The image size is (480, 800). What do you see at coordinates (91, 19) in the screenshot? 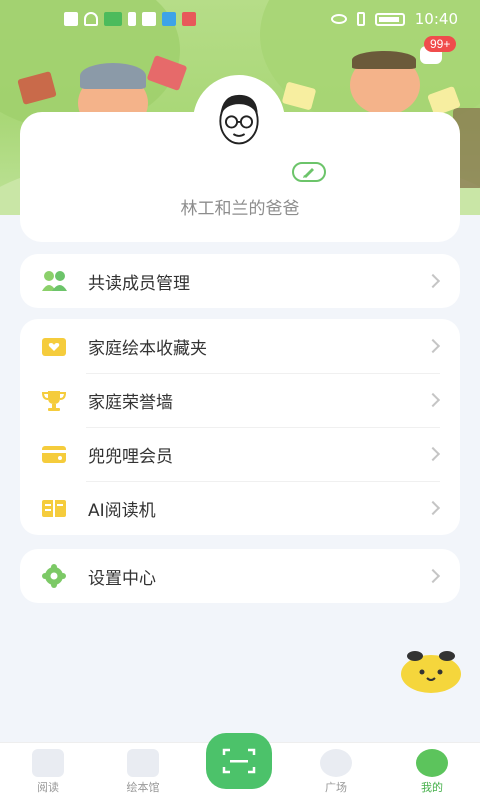
I see `wifi-icon` at bounding box center [91, 19].